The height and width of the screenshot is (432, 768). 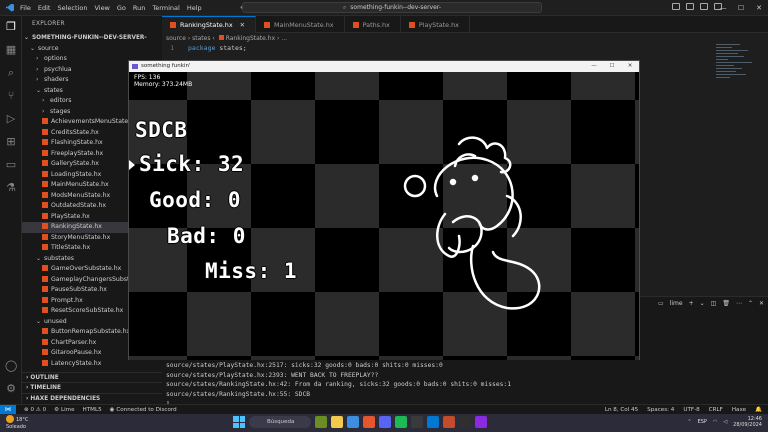 What do you see at coordinates (676, 303) in the screenshot?
I see `terminal-name: lime` at bounding box center [676, 303].